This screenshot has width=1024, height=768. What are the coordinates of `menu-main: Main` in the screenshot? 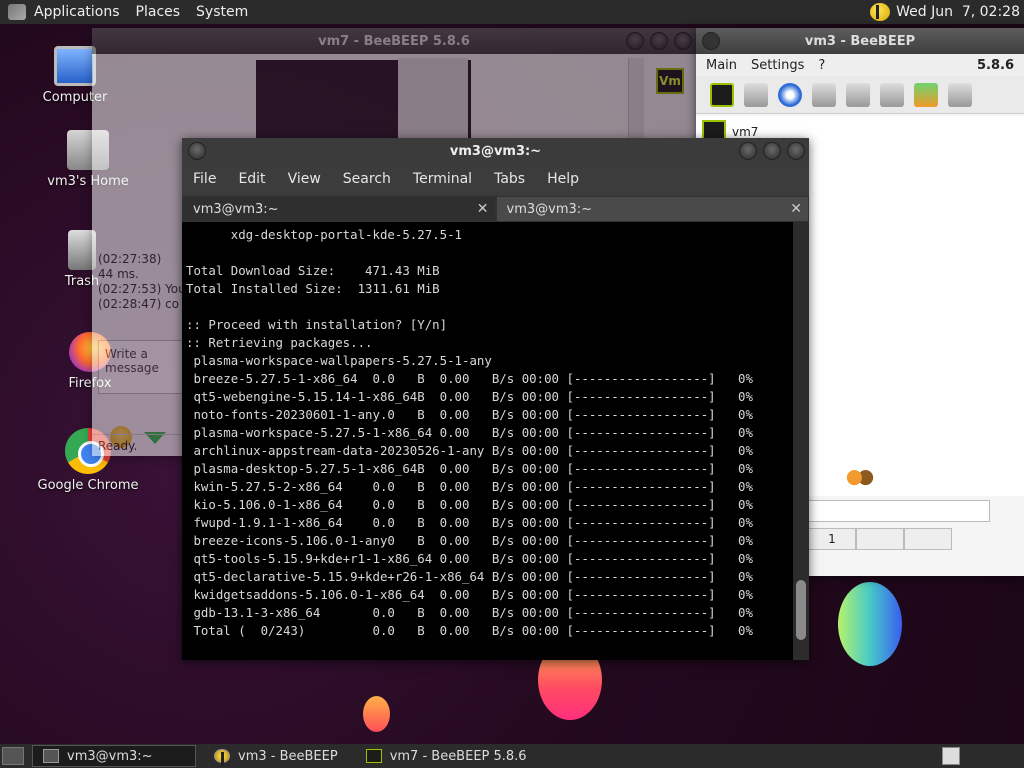 It's located at (721, 65).